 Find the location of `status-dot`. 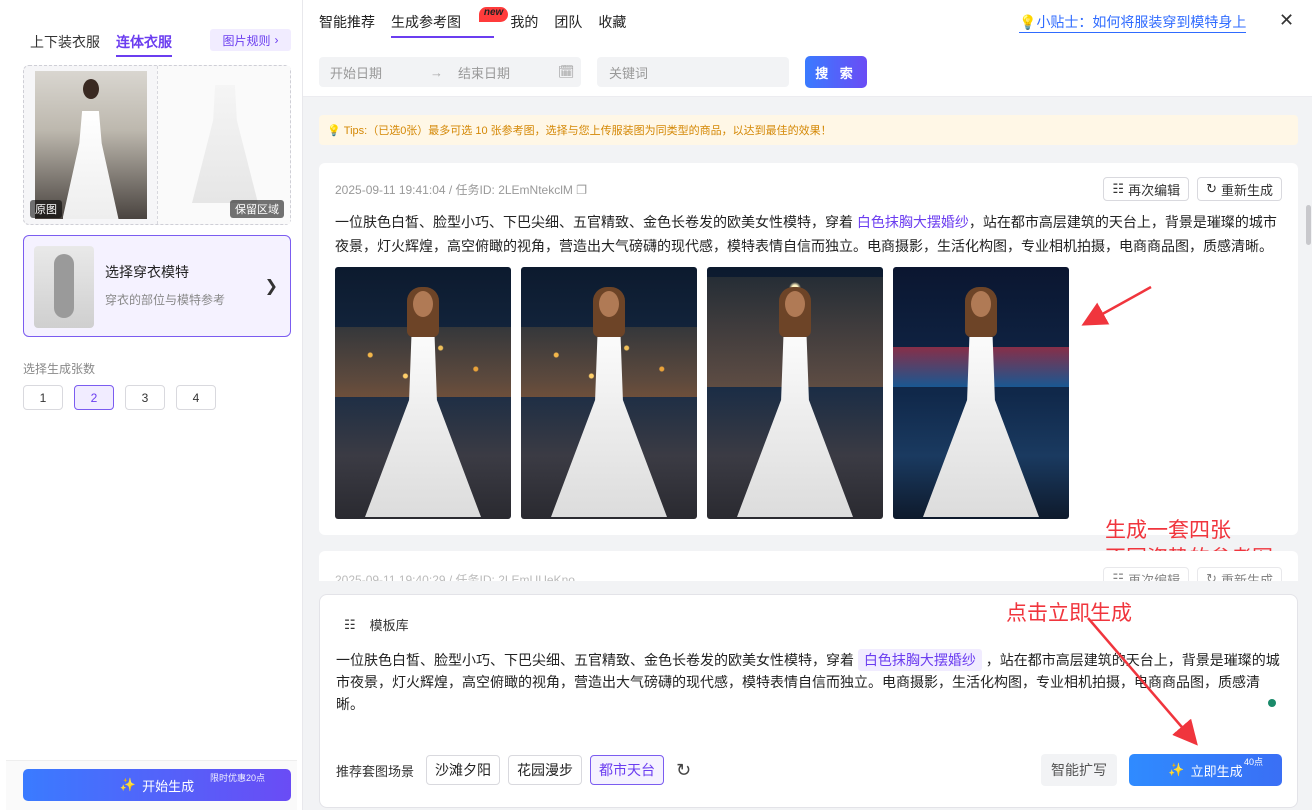

status-dot is located at coordinates (1272, 703).